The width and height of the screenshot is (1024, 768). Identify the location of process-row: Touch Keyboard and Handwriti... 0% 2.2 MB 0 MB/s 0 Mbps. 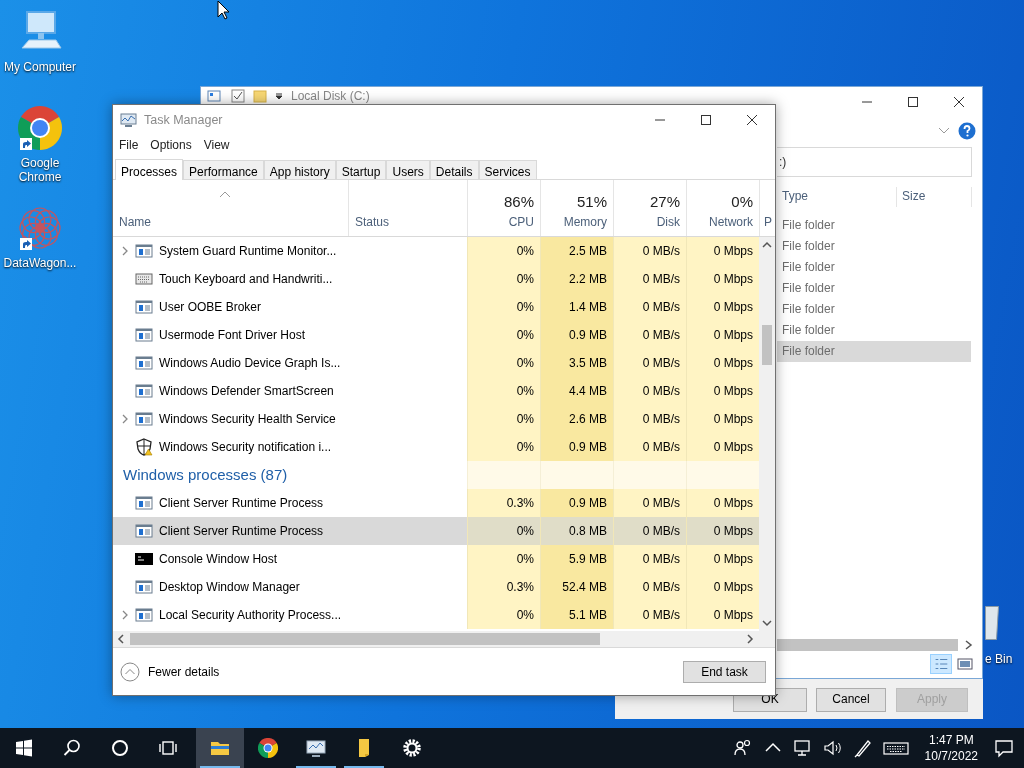
(436, 279).